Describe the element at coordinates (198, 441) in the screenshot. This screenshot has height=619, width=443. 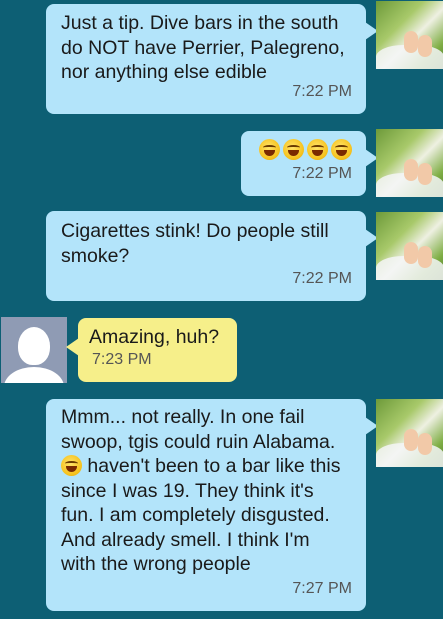
I see `message-line: swoop, tgis could ruin Alabama.` at that location.